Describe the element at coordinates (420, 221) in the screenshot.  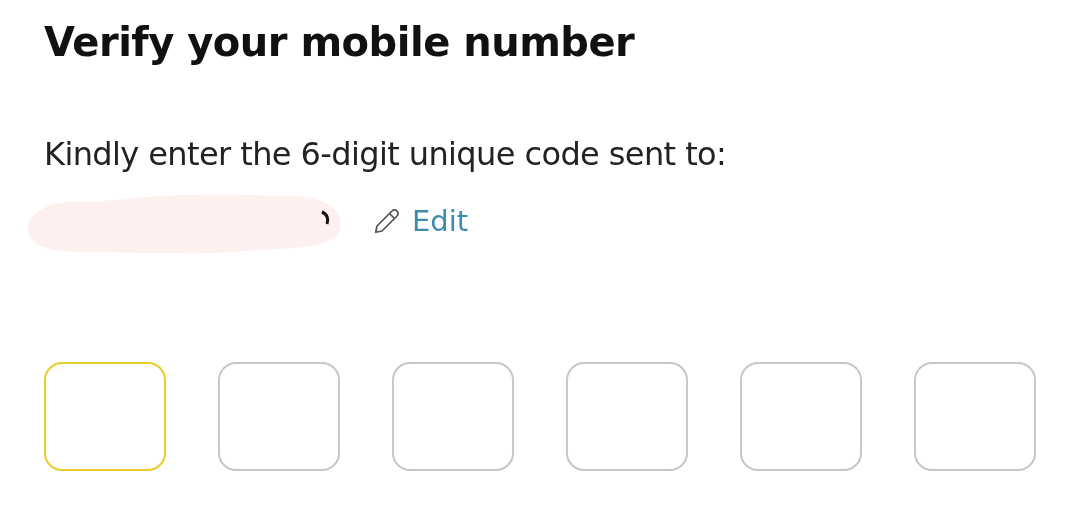
I see `edit-link: Edit` at that location.